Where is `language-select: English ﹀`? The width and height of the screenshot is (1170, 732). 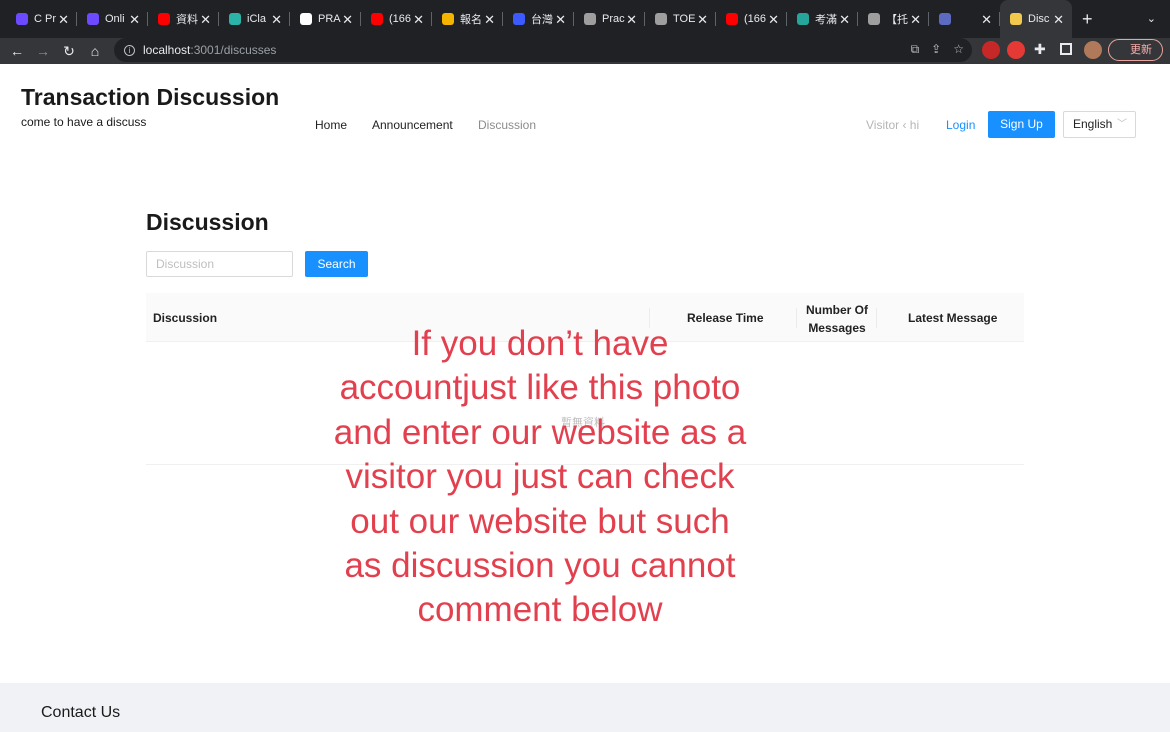
language-select: English ﹀ is located at coordinates (1099, 124).